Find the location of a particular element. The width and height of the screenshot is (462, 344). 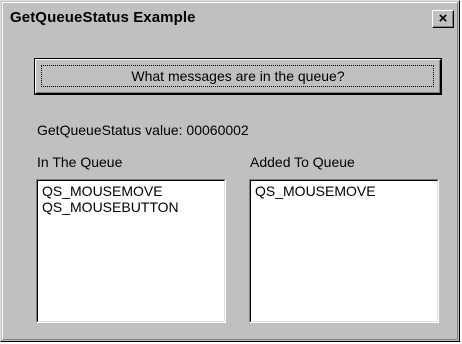

title-bar: GetQueueStatus Example × is located at coordinates (230, 17).